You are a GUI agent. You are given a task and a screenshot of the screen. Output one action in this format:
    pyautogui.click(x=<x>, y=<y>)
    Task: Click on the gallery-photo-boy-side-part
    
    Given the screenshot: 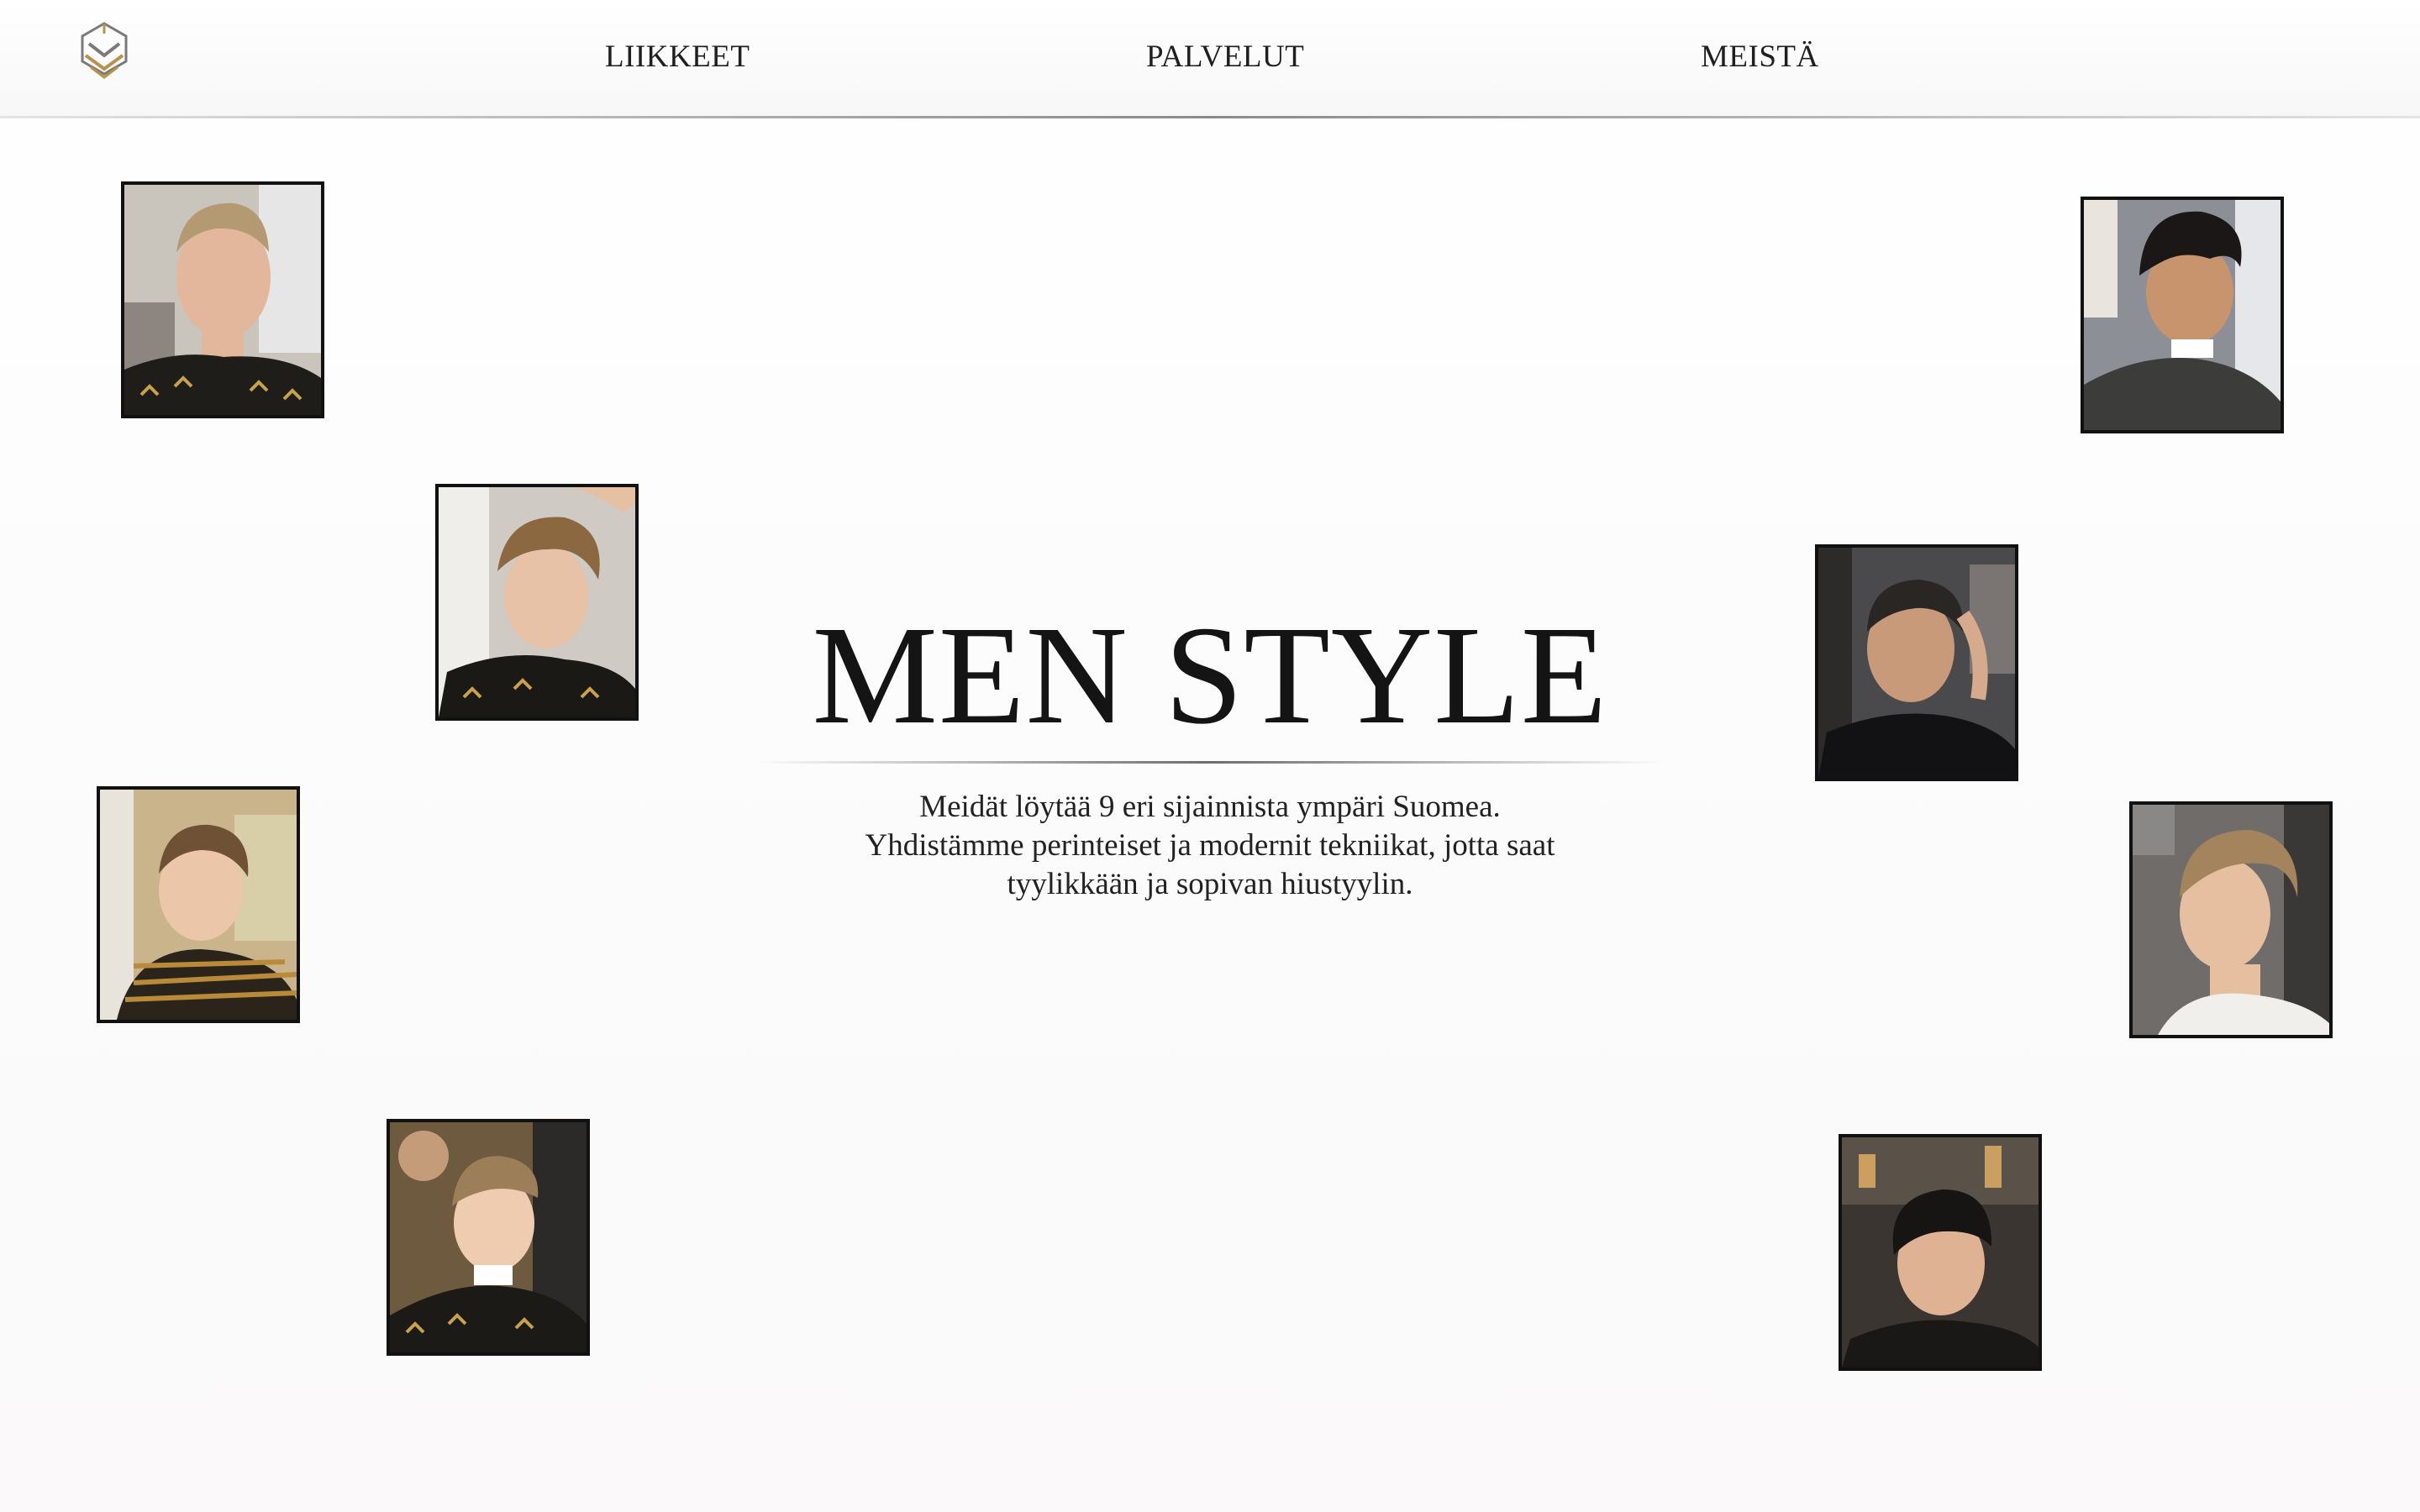 What is the action you would take?
    pyautogui.click(x=199, y=904)
    